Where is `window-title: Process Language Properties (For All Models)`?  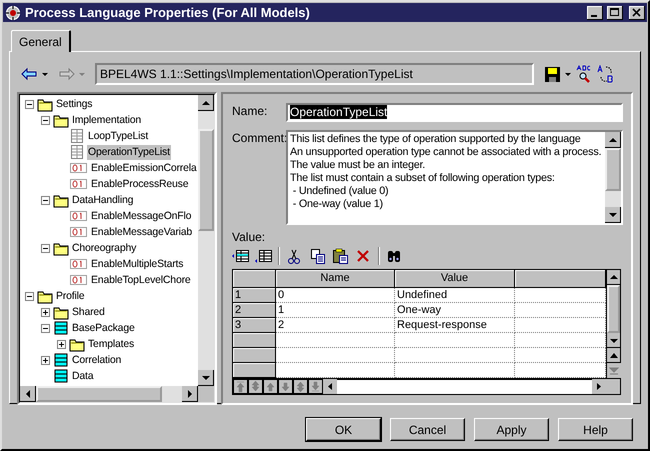 window-title: Process Language Properties (For All Models) is located at coordinates (168, 12).